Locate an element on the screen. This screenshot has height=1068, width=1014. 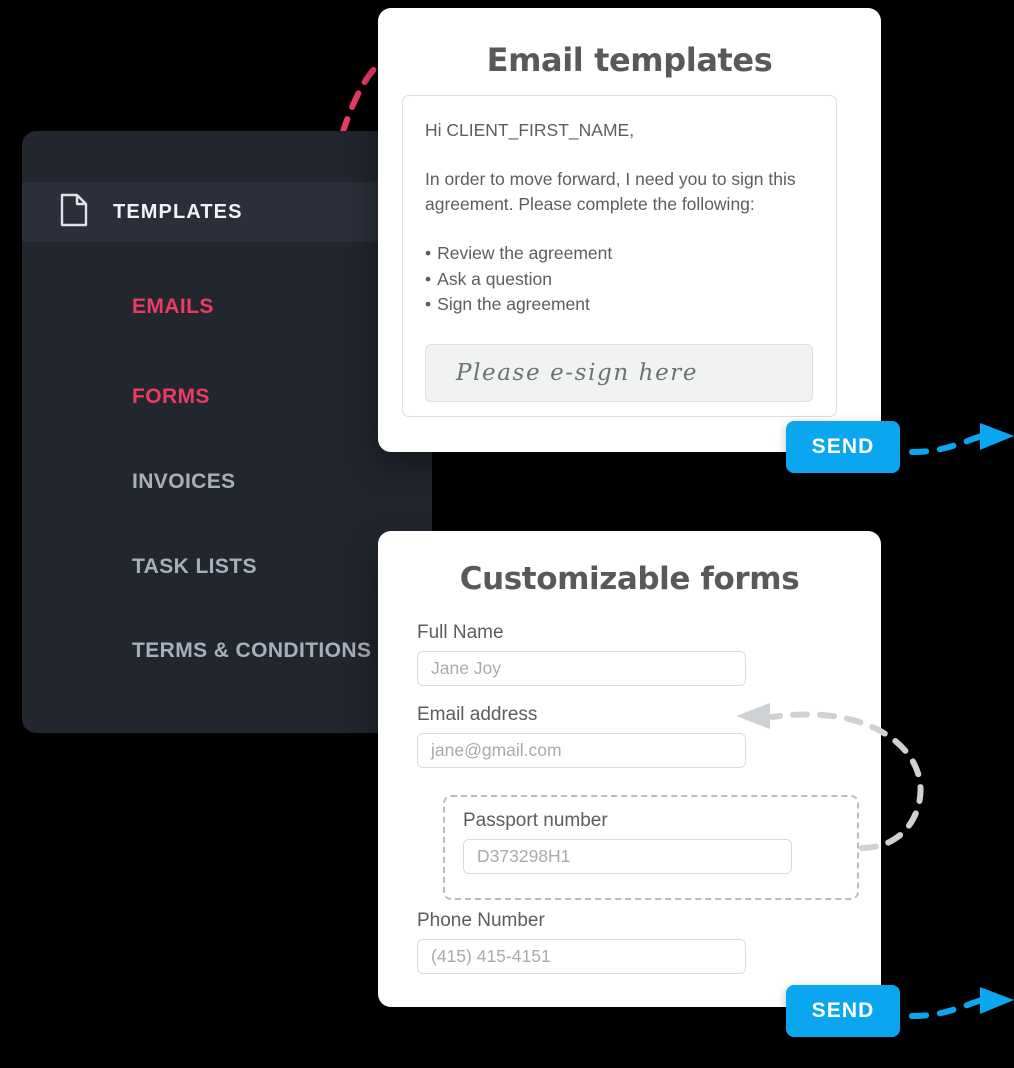
sidebar-item-task-lists: TASK LISTS is located at coordinates (194, 567).